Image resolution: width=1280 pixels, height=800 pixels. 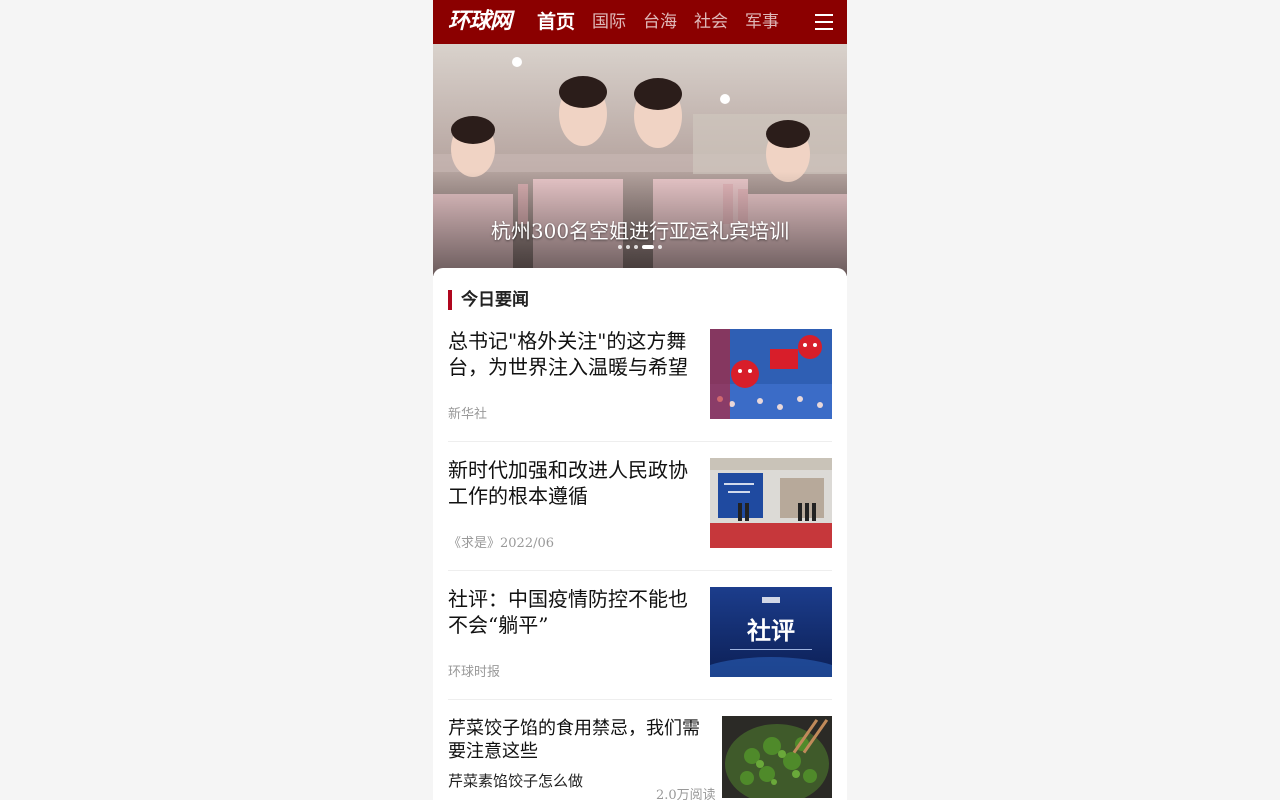 What do you see at coordinates (515, 780) in the screenshot?
I see `news-subtitle: 芹菜素馅饺子怎么做` at bounding box center [515, 780].